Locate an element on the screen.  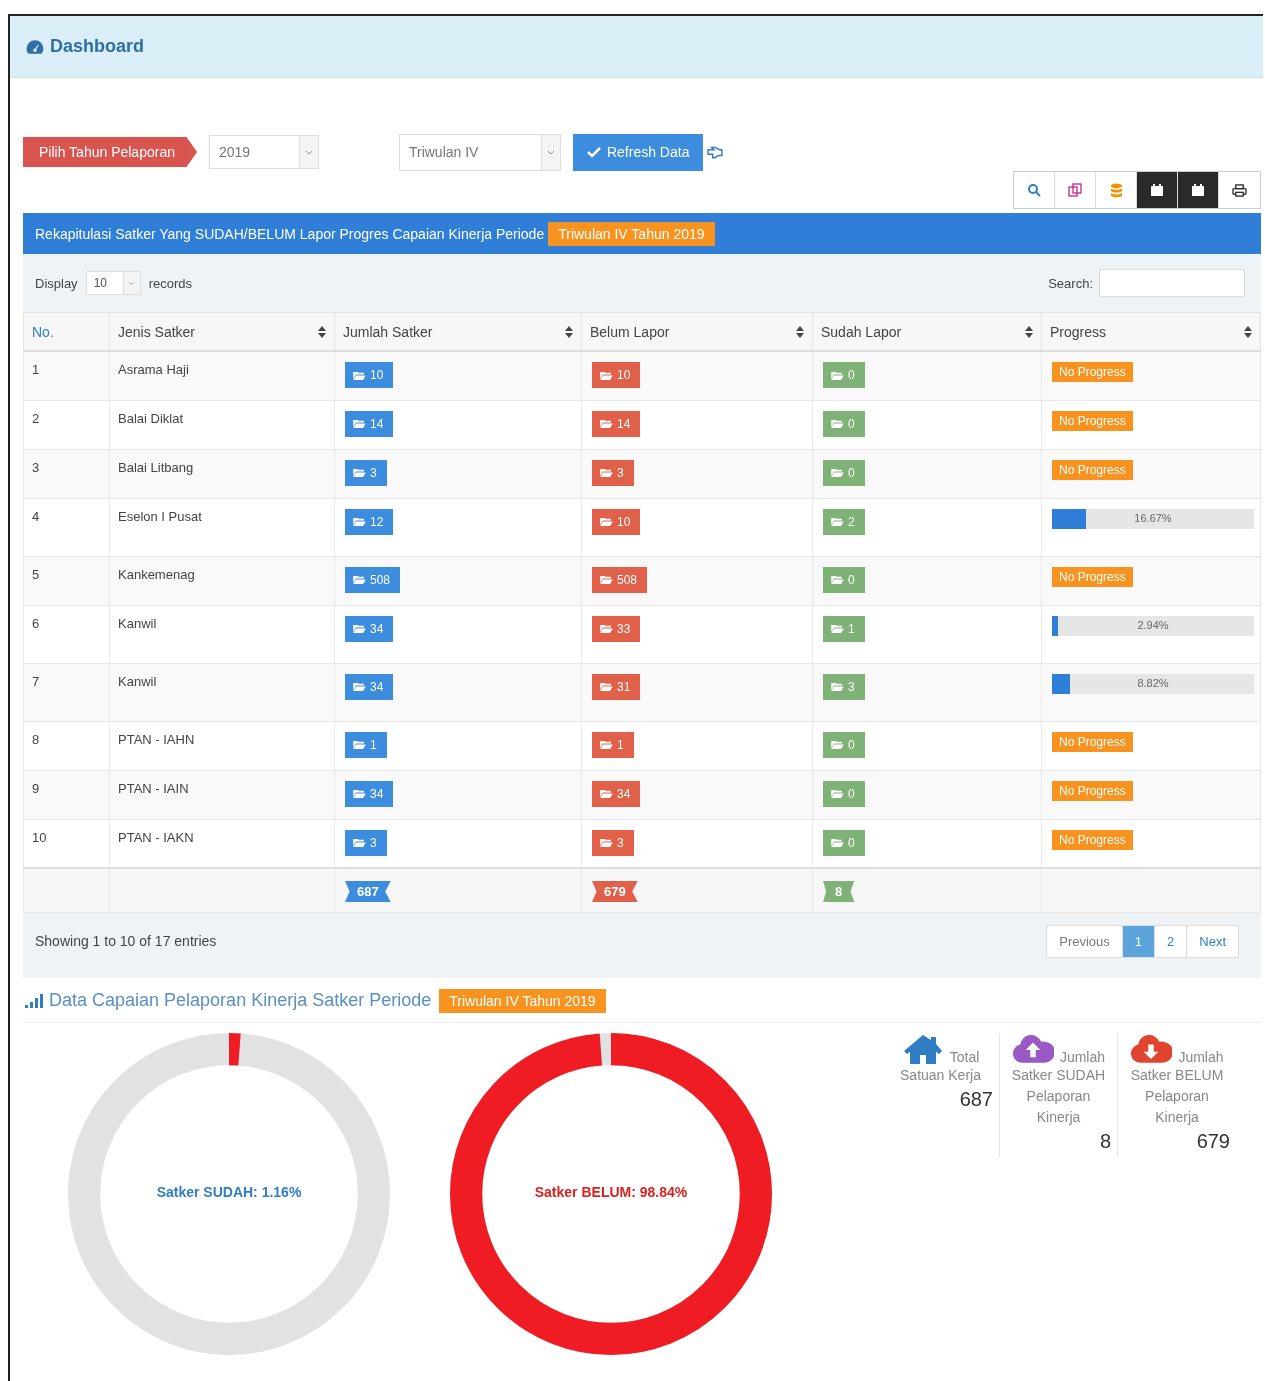
donut-label: Satker SUDAH: 1.16% is located at coordinates (229, 1191).